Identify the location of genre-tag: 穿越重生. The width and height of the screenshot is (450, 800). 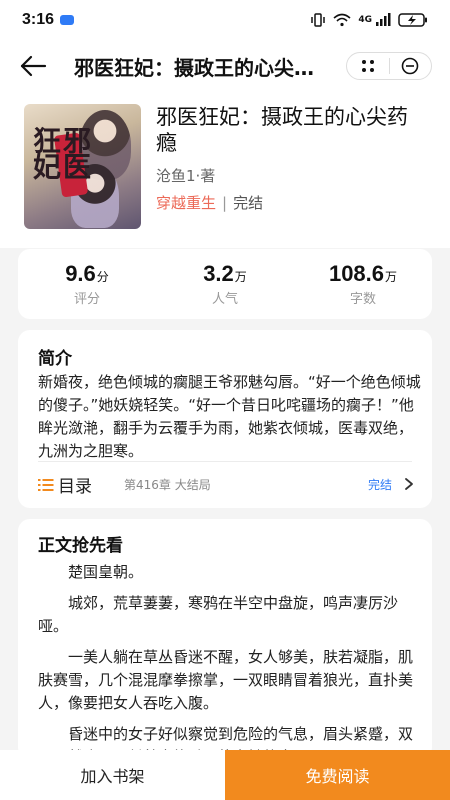
(186, 202).